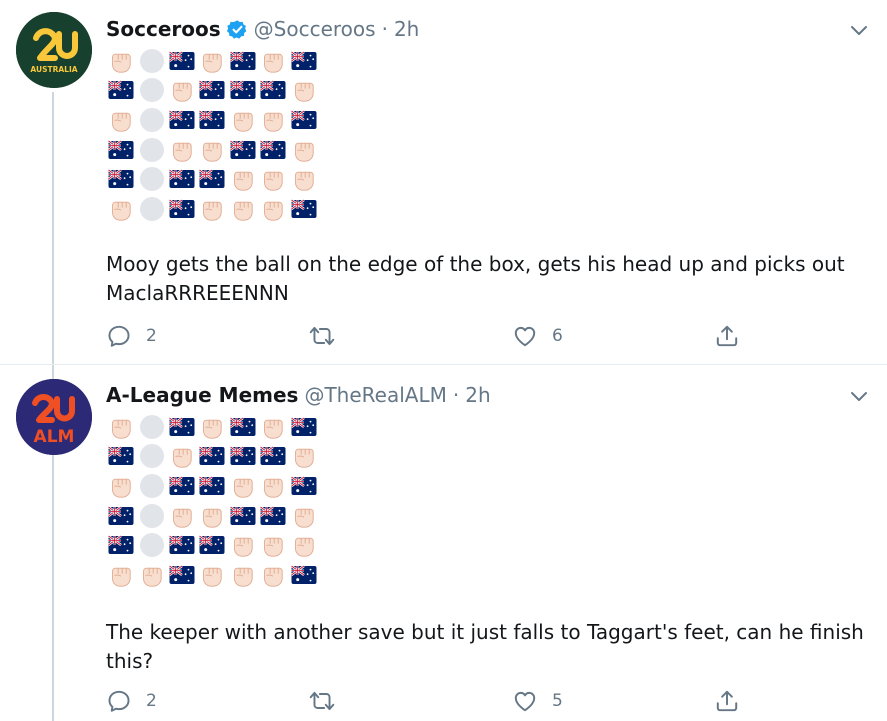  Describe the element at coordinates (315, 29) in the screenshot. I see `author-handle: @Socceroos` at that location.